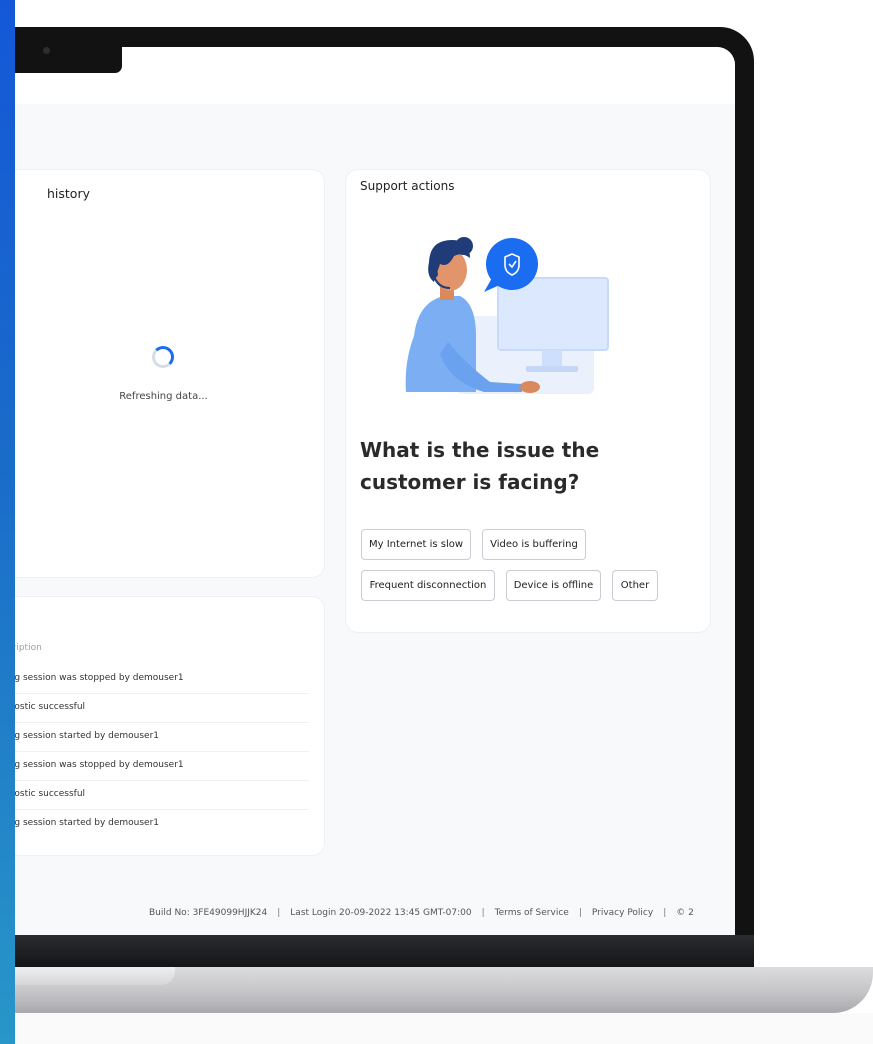  I want to click on option-other-button: Other, so click(635, 585).